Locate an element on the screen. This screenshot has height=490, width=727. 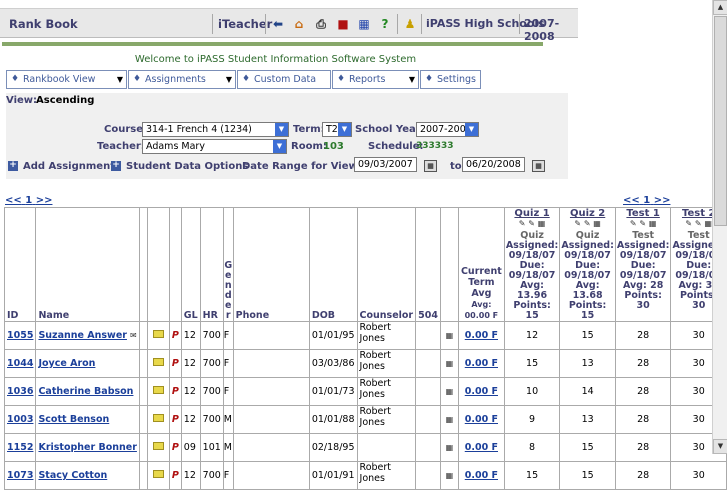
help-icon: ? is located at coordinates (385, 24).